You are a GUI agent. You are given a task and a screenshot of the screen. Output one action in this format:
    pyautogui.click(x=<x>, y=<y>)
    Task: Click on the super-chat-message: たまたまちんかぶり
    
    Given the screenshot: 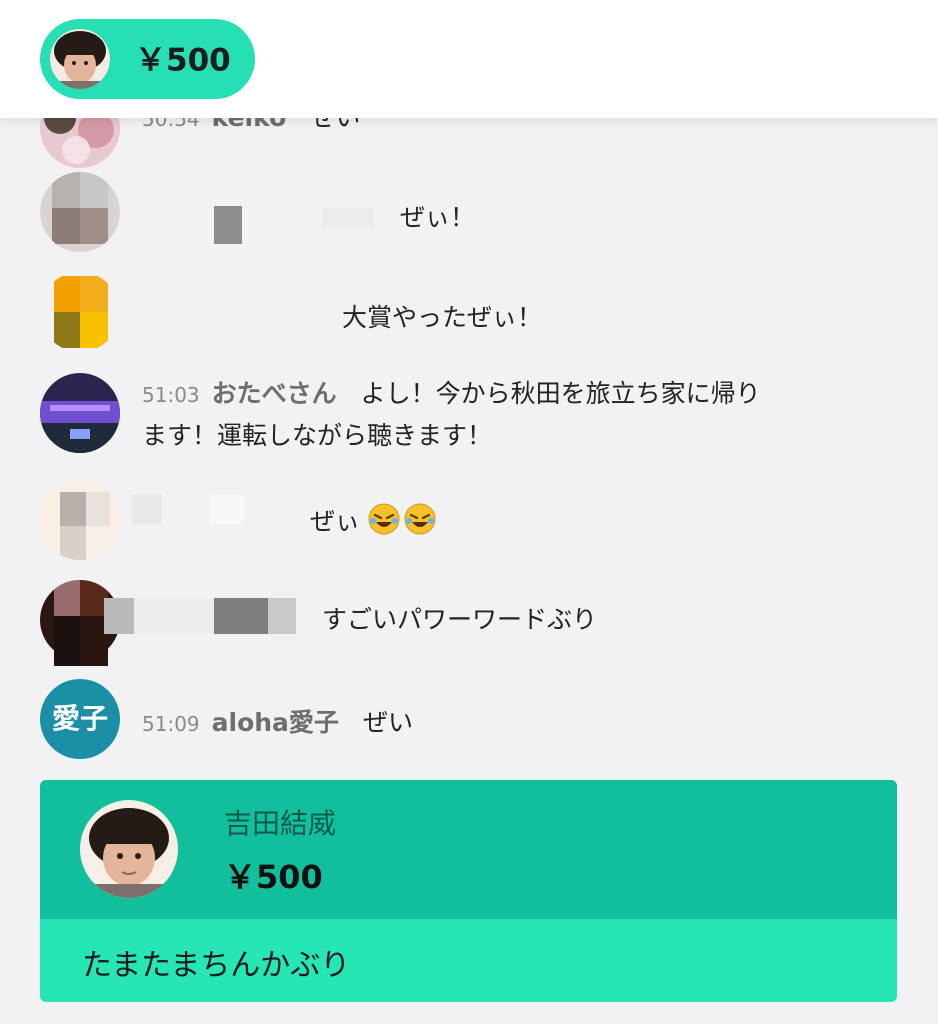 What is the action you would take?
    pyautogui.click(x=216, y=965)
    